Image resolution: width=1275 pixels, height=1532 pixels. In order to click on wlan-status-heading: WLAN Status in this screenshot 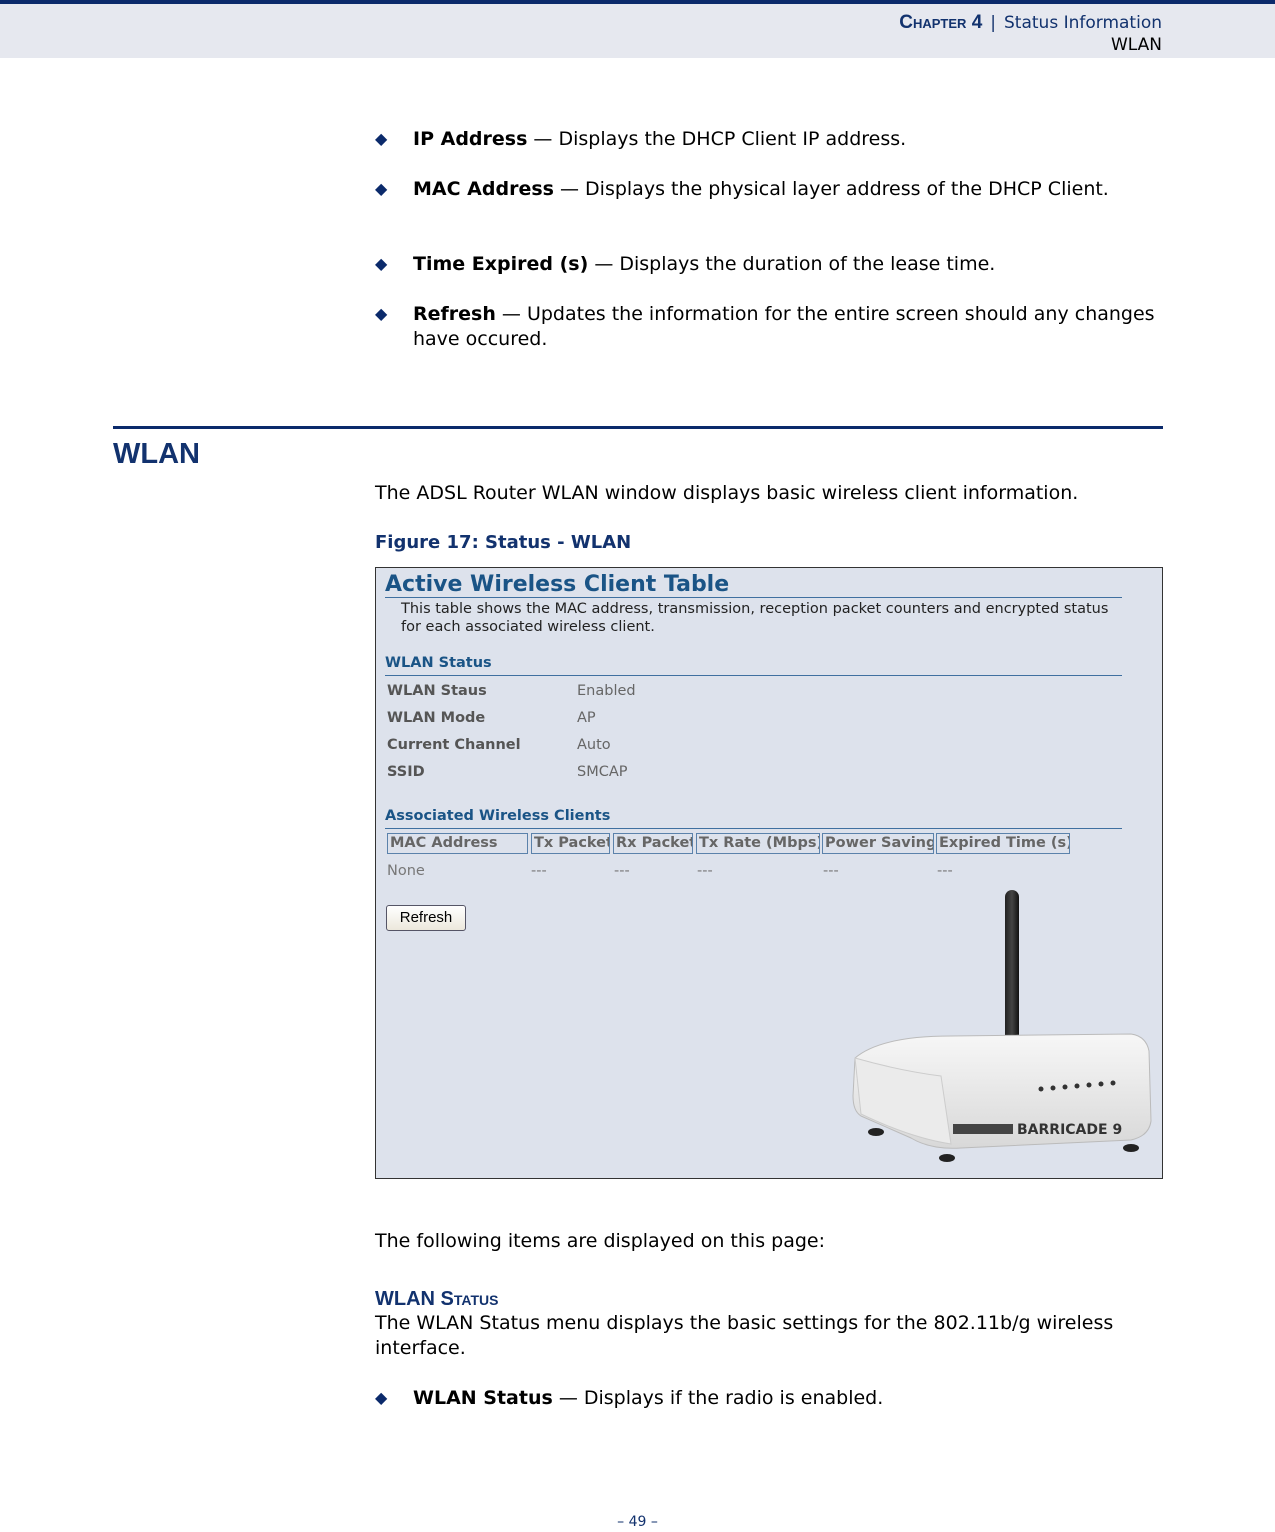, I will do `click(438, 663)`.